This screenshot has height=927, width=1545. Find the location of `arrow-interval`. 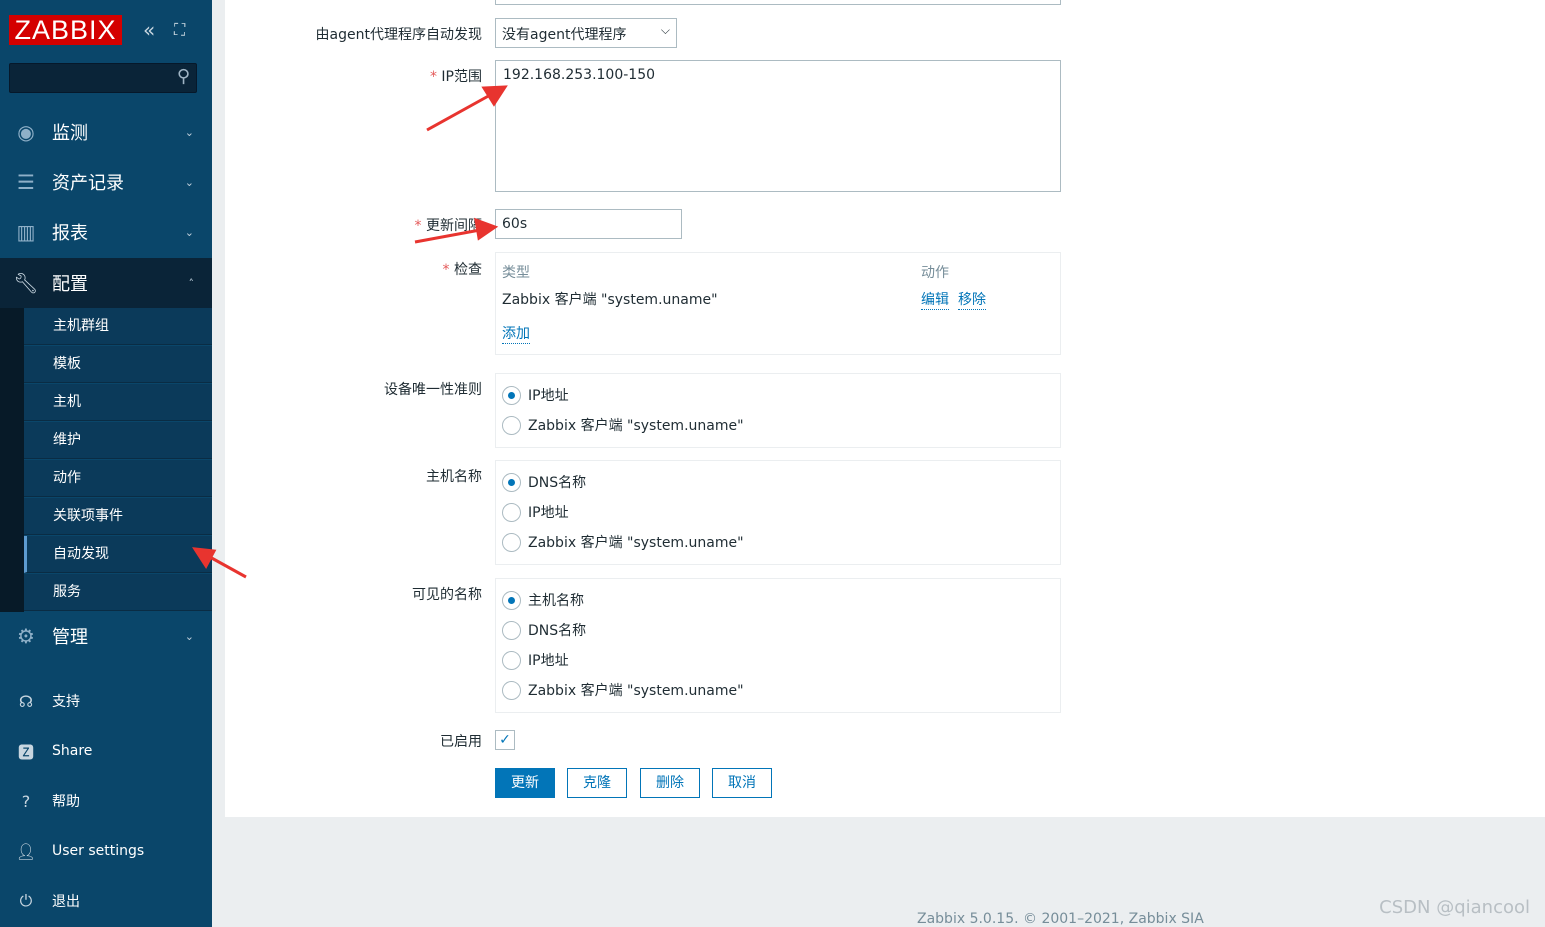

arrow-interval is located at coordinates (447, 236).